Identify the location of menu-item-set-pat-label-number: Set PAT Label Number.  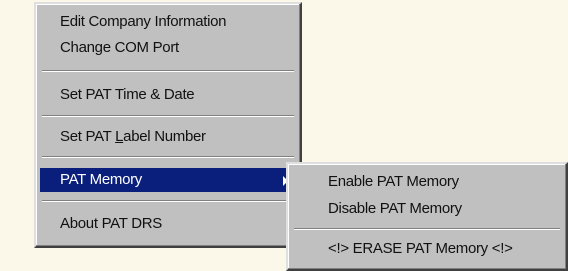
(168, 137).